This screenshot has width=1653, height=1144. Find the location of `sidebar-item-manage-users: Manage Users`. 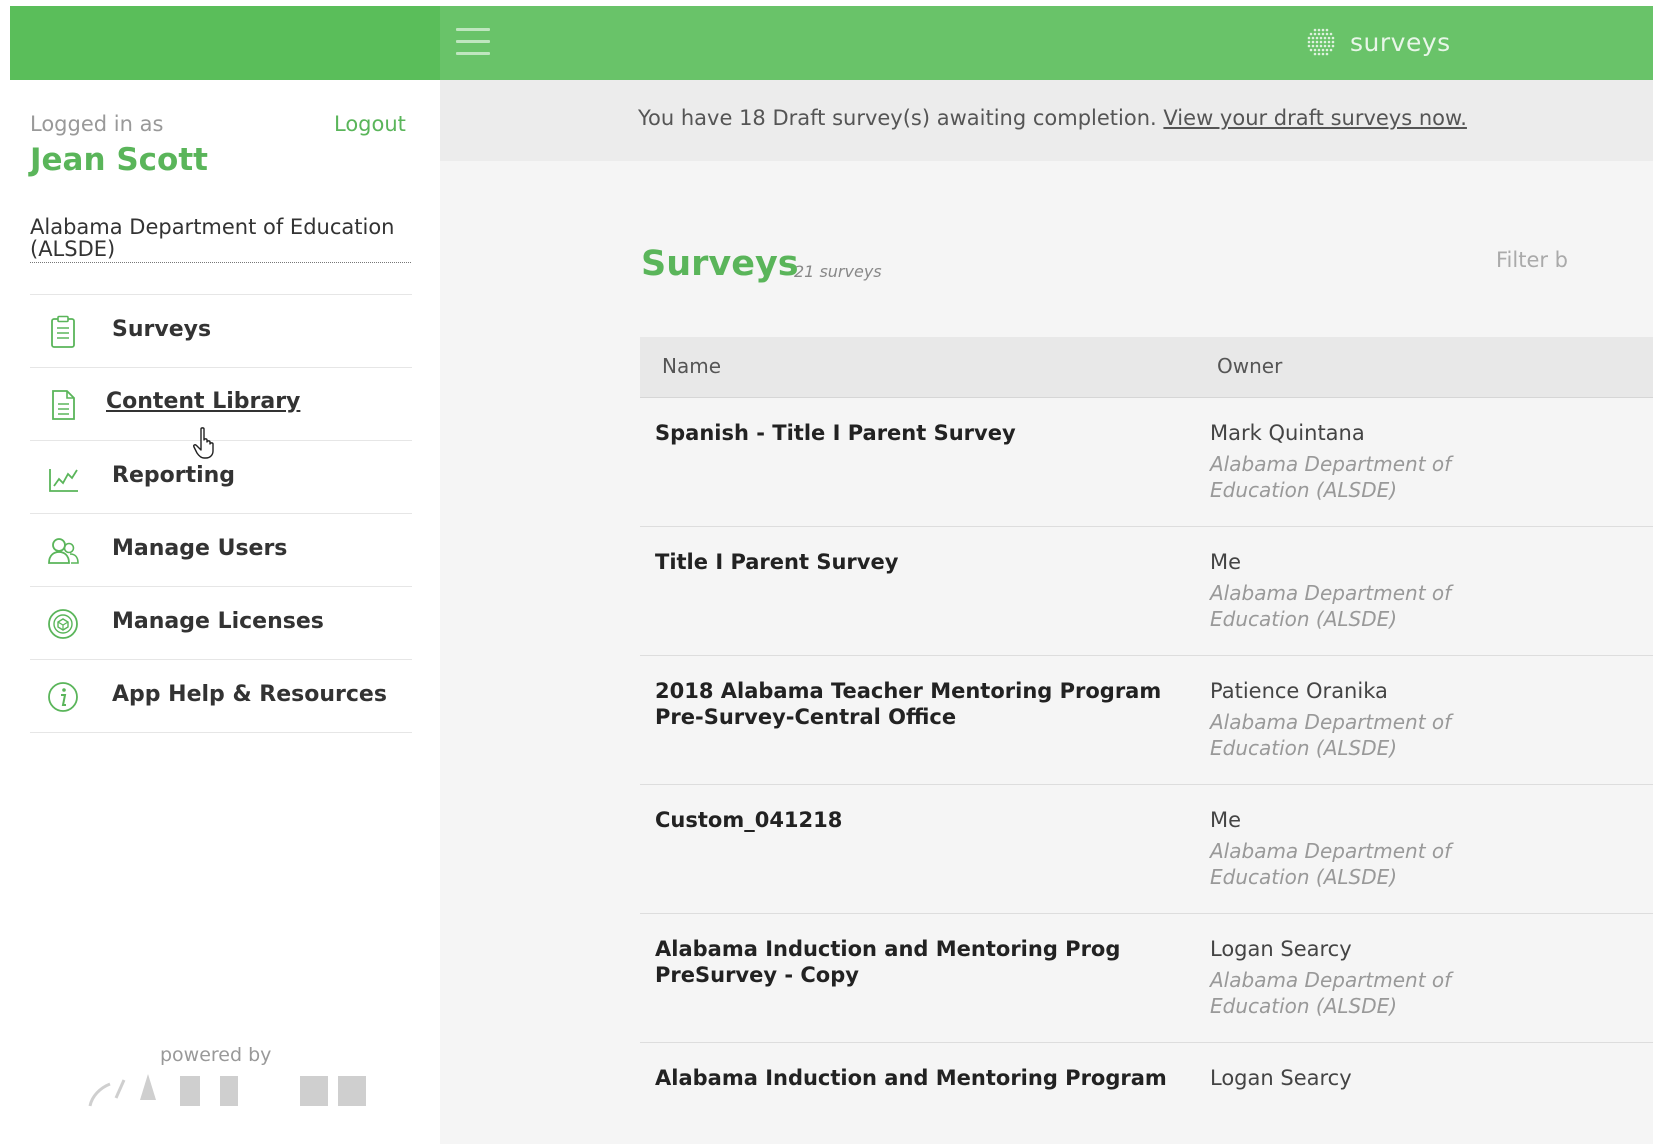

sidebar-item-manage-users: Manage Users is located at coordinates (221, 550).